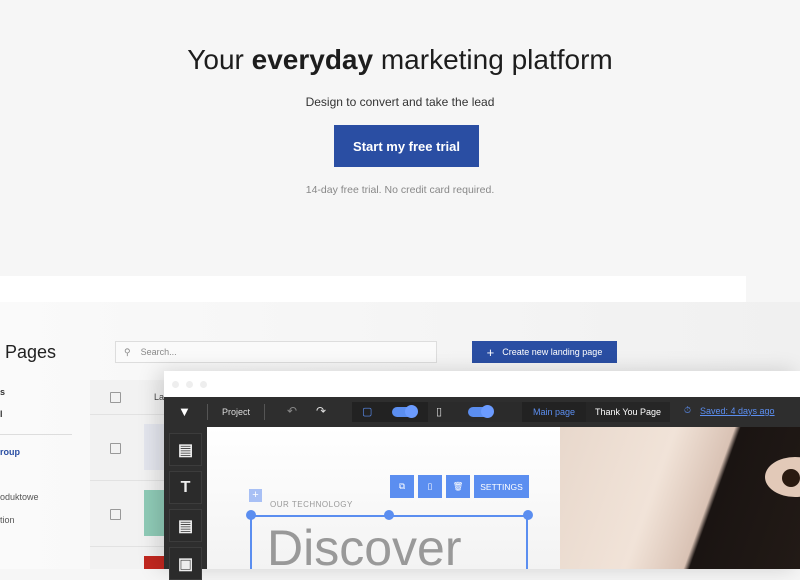 The image size is (800, 580). Describe the element at coordinates (311, 504) in the screenshot. I see `eyebrow-text: OUR TECHNOLOGY` at that location.